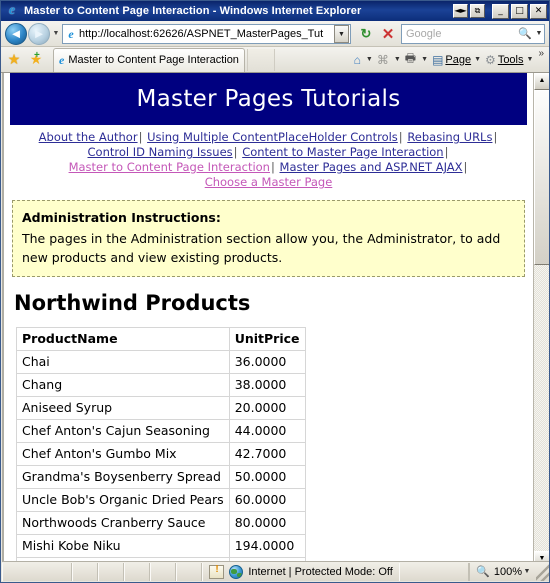 This screenshot has width=550, height=583. I want to click on feeds-button: ⌘ ▼, so click(389, 60).